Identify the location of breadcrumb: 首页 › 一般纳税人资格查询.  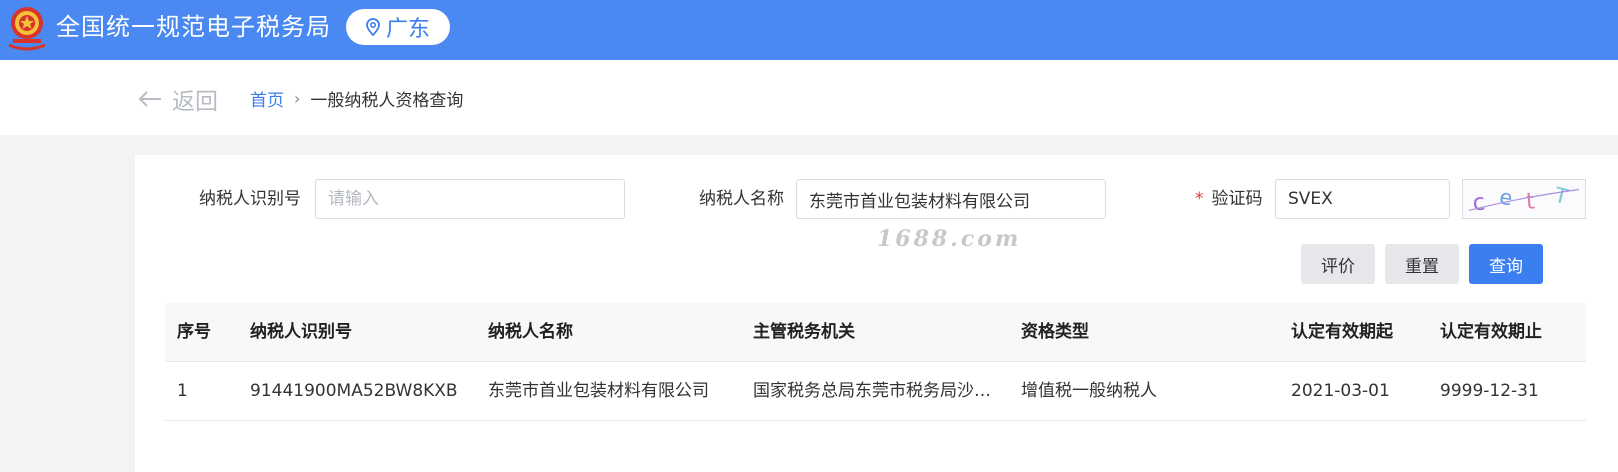
(356, 98).